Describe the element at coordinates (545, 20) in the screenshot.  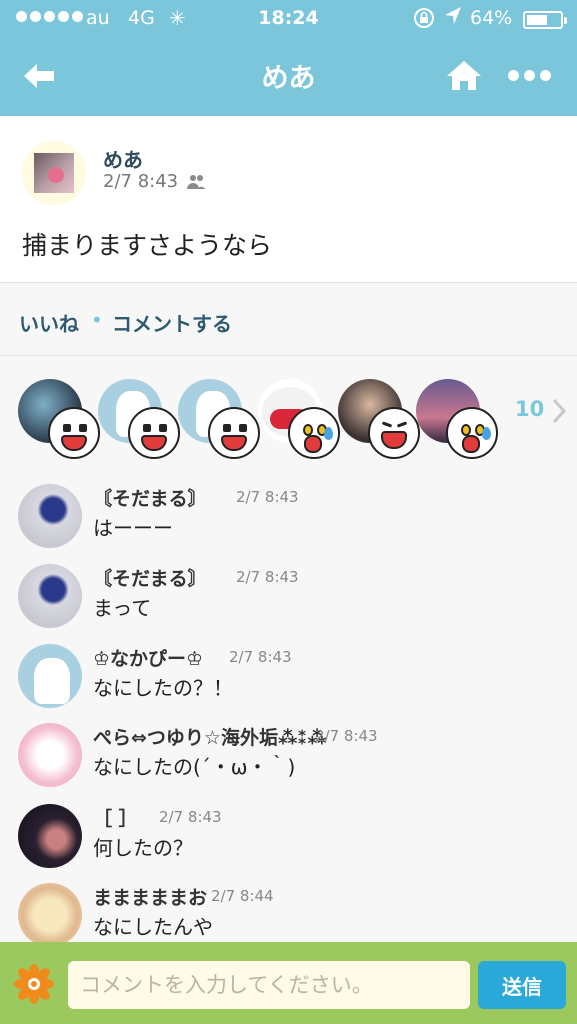
I see `battery-icon` at that location.